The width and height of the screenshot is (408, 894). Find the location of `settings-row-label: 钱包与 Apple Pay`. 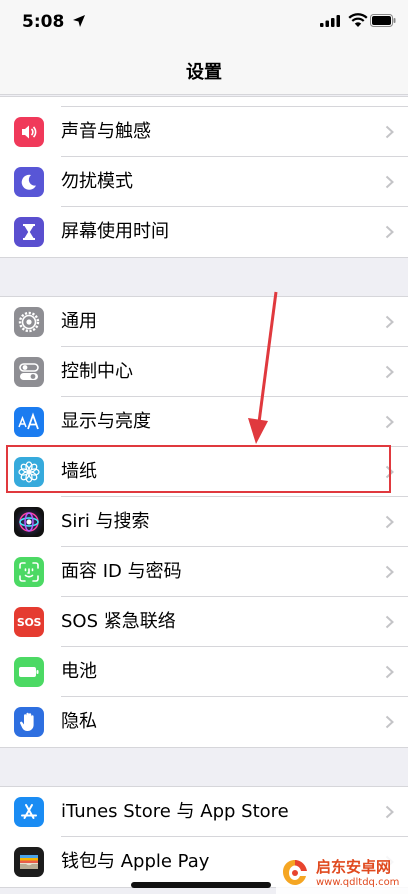

settings-row-label: 钱包与 Apple Pay is located at coordinates (135, 861).